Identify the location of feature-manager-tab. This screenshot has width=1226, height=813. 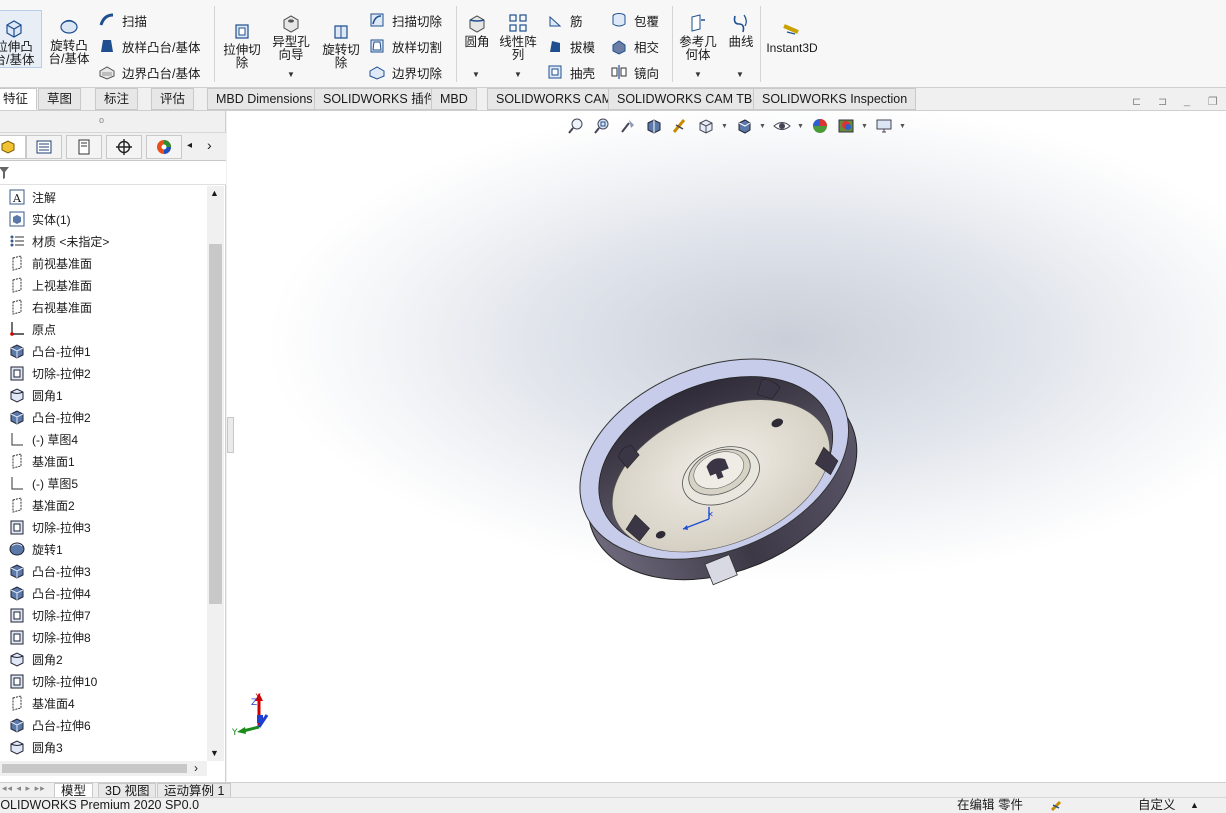
(13, 147).